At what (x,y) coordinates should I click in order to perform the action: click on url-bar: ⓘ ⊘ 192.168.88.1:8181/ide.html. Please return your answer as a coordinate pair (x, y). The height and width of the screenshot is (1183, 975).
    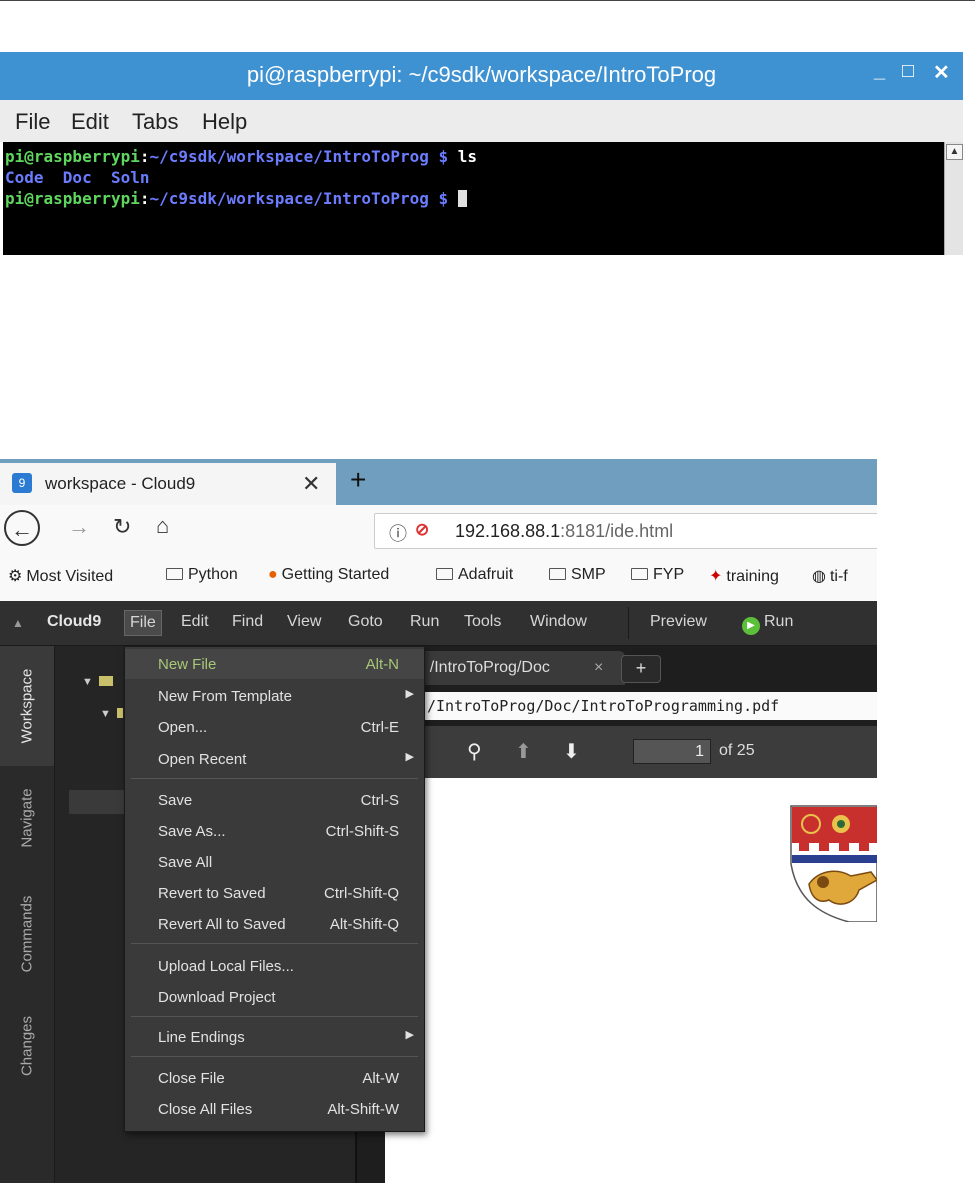
    Looking at the image, I should click on (625, 531).